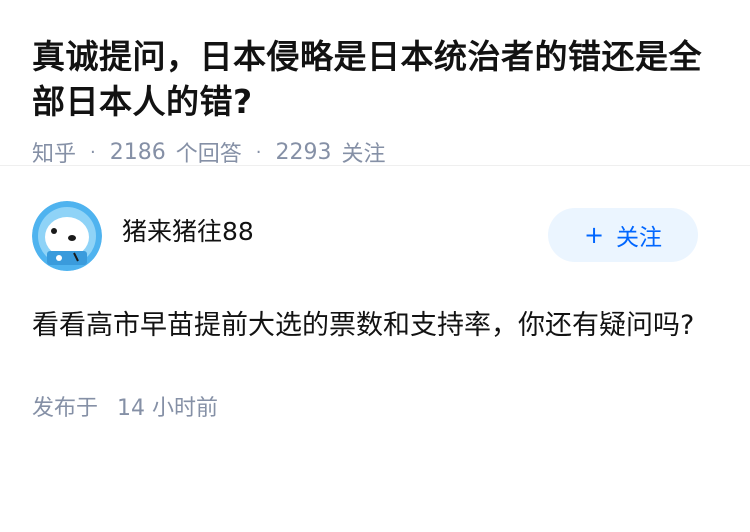 Image resolution: width=750 pixels, height=532 pixels. What do you see at coordinates (363, 154) in the screenshot?
I see `follower-count-label: 关注` at bounding box center [363, 154].